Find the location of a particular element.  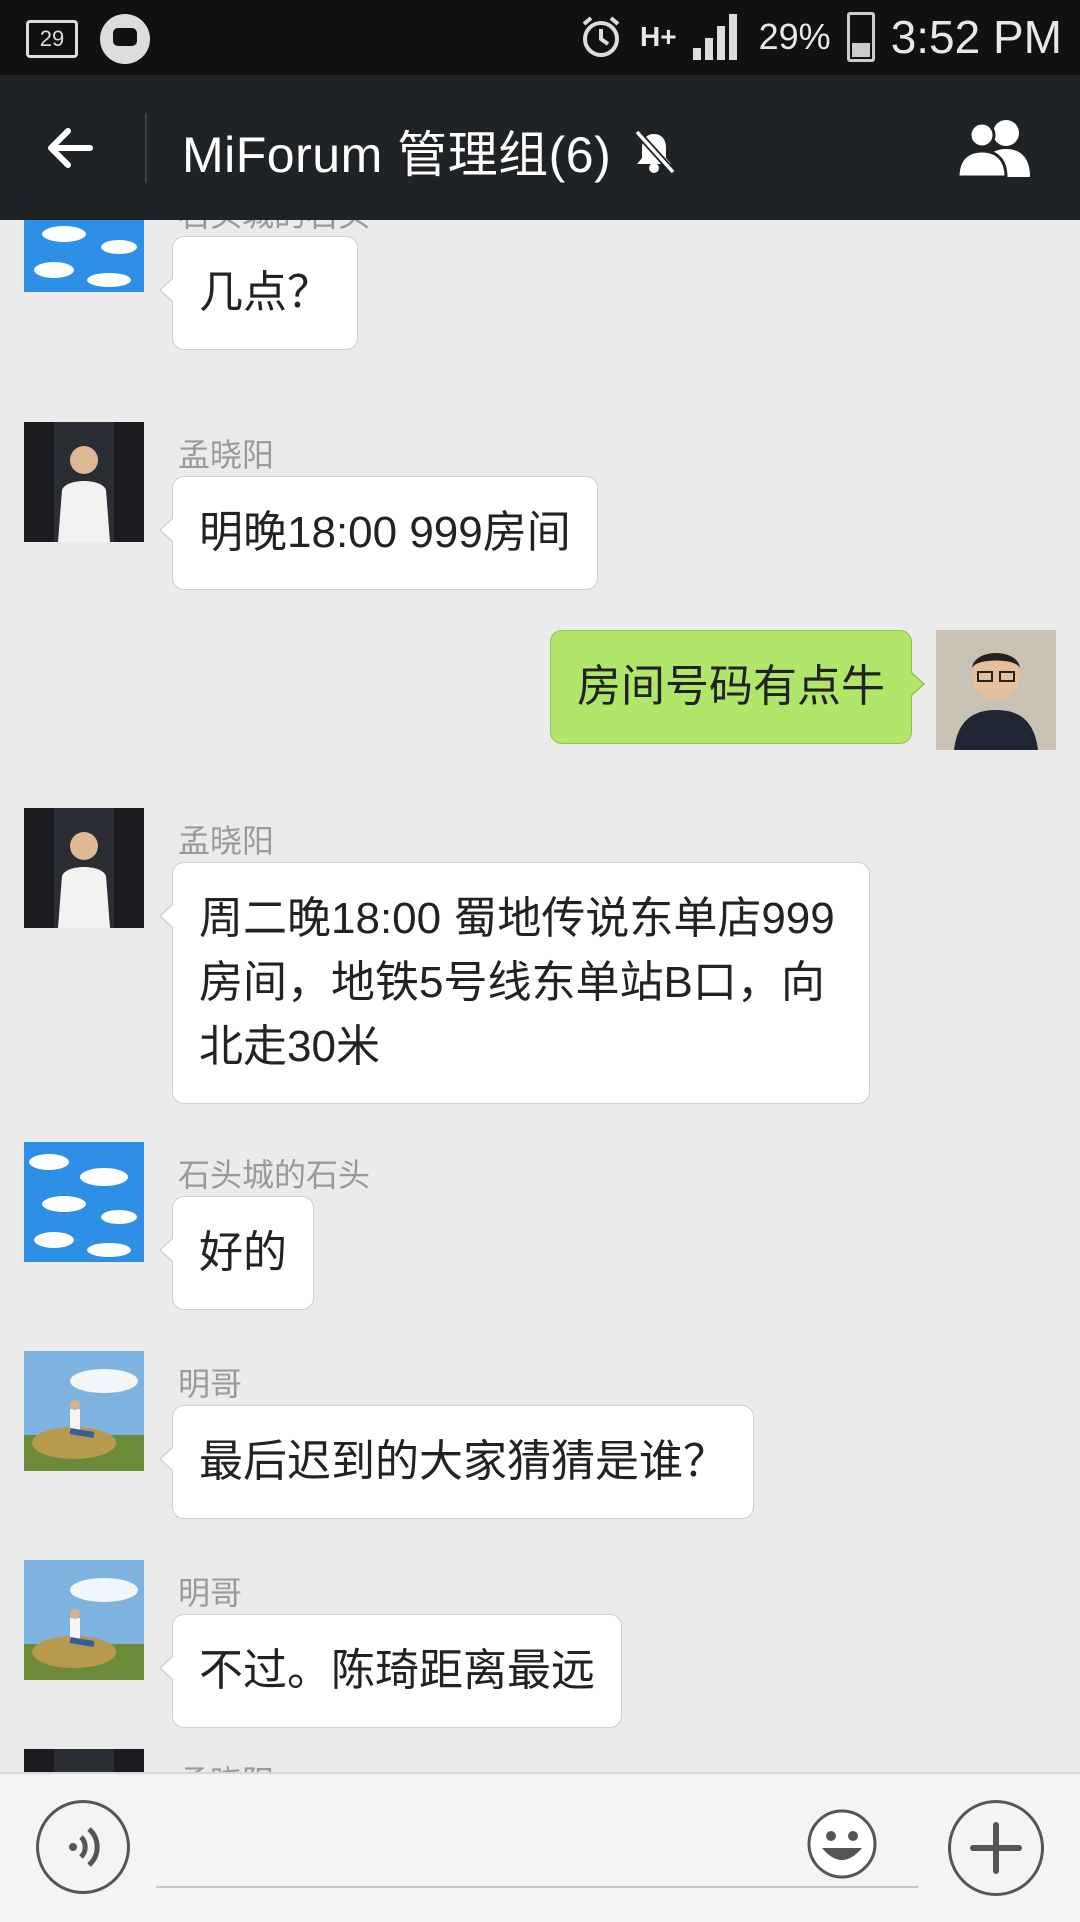

clock: 3:52 PM is located at coordinates (976, 37).